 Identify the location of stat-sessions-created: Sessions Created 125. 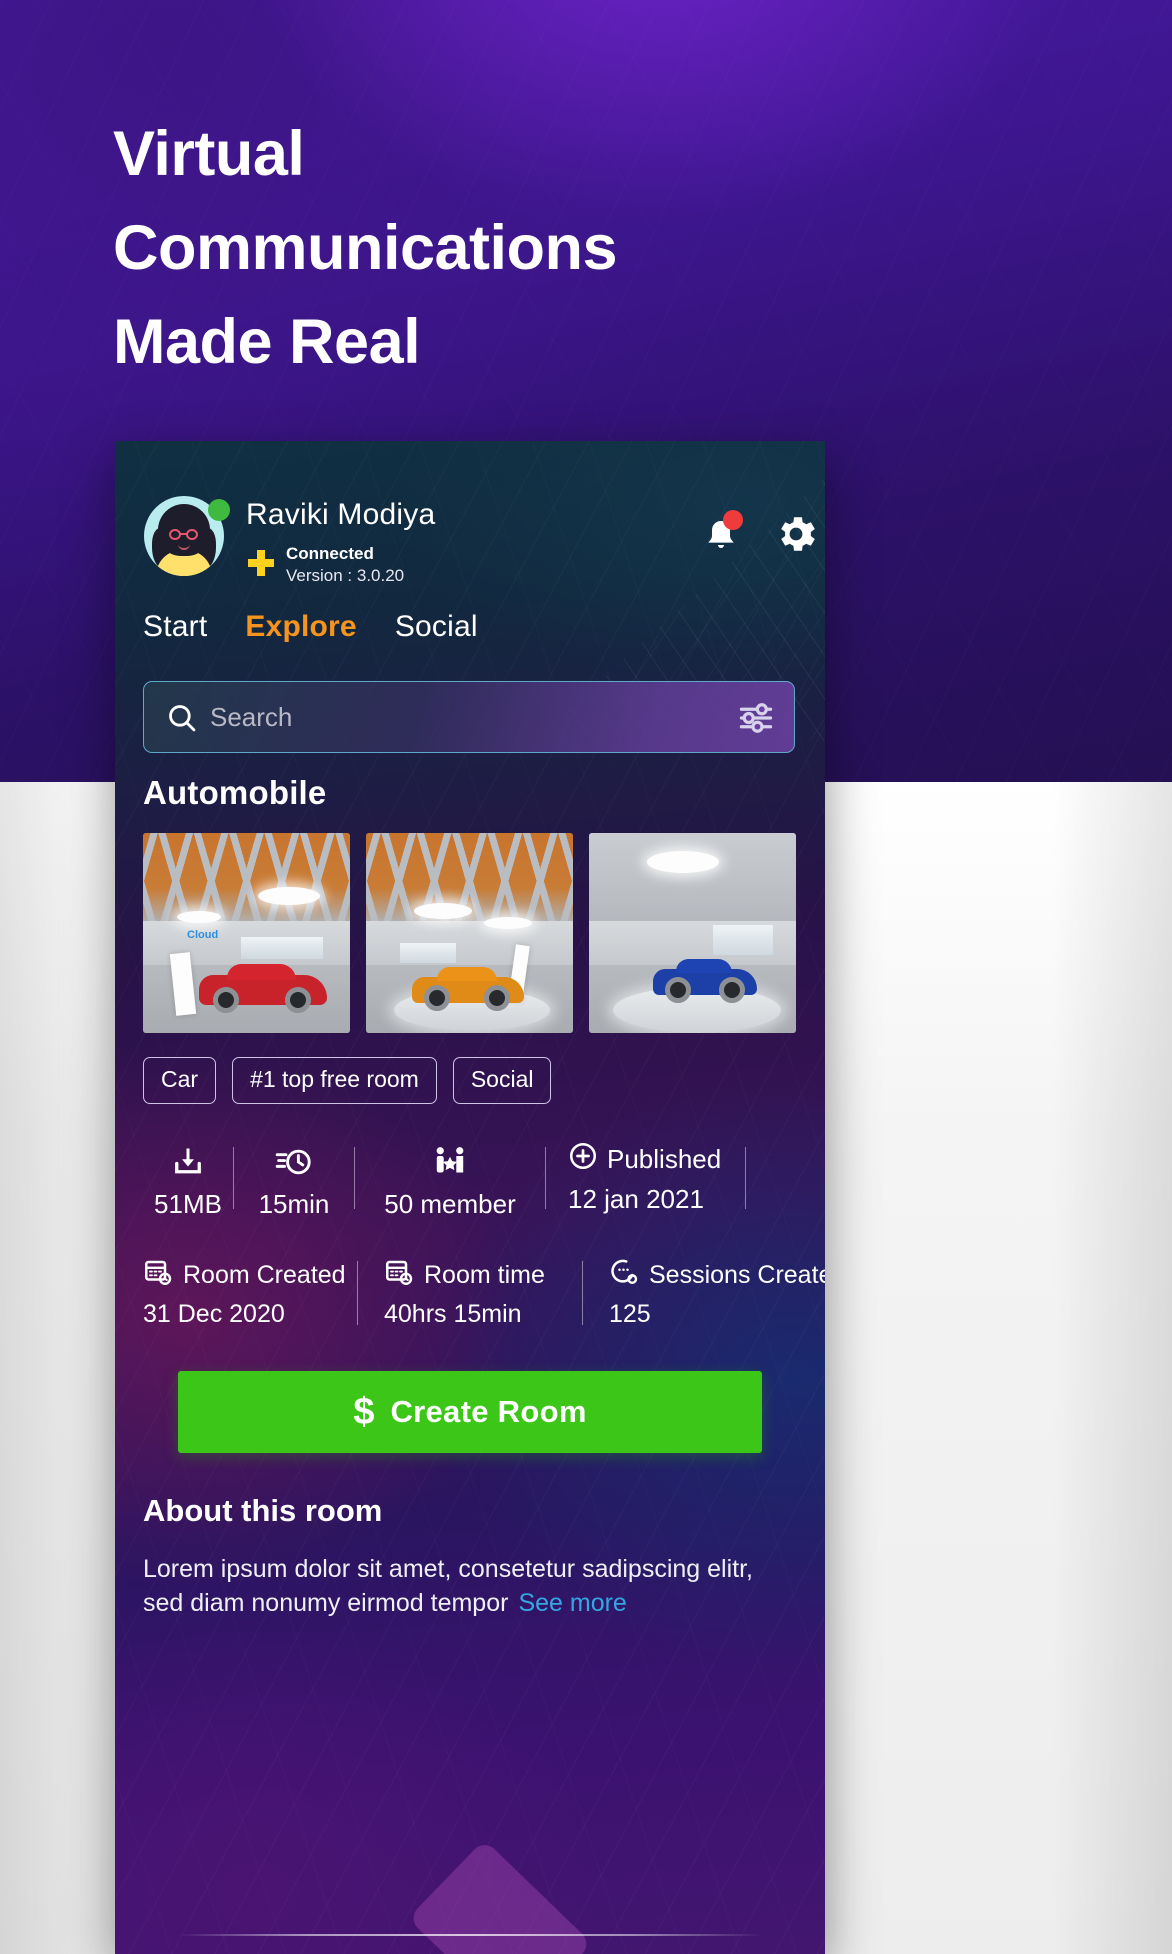
(717, 1293).